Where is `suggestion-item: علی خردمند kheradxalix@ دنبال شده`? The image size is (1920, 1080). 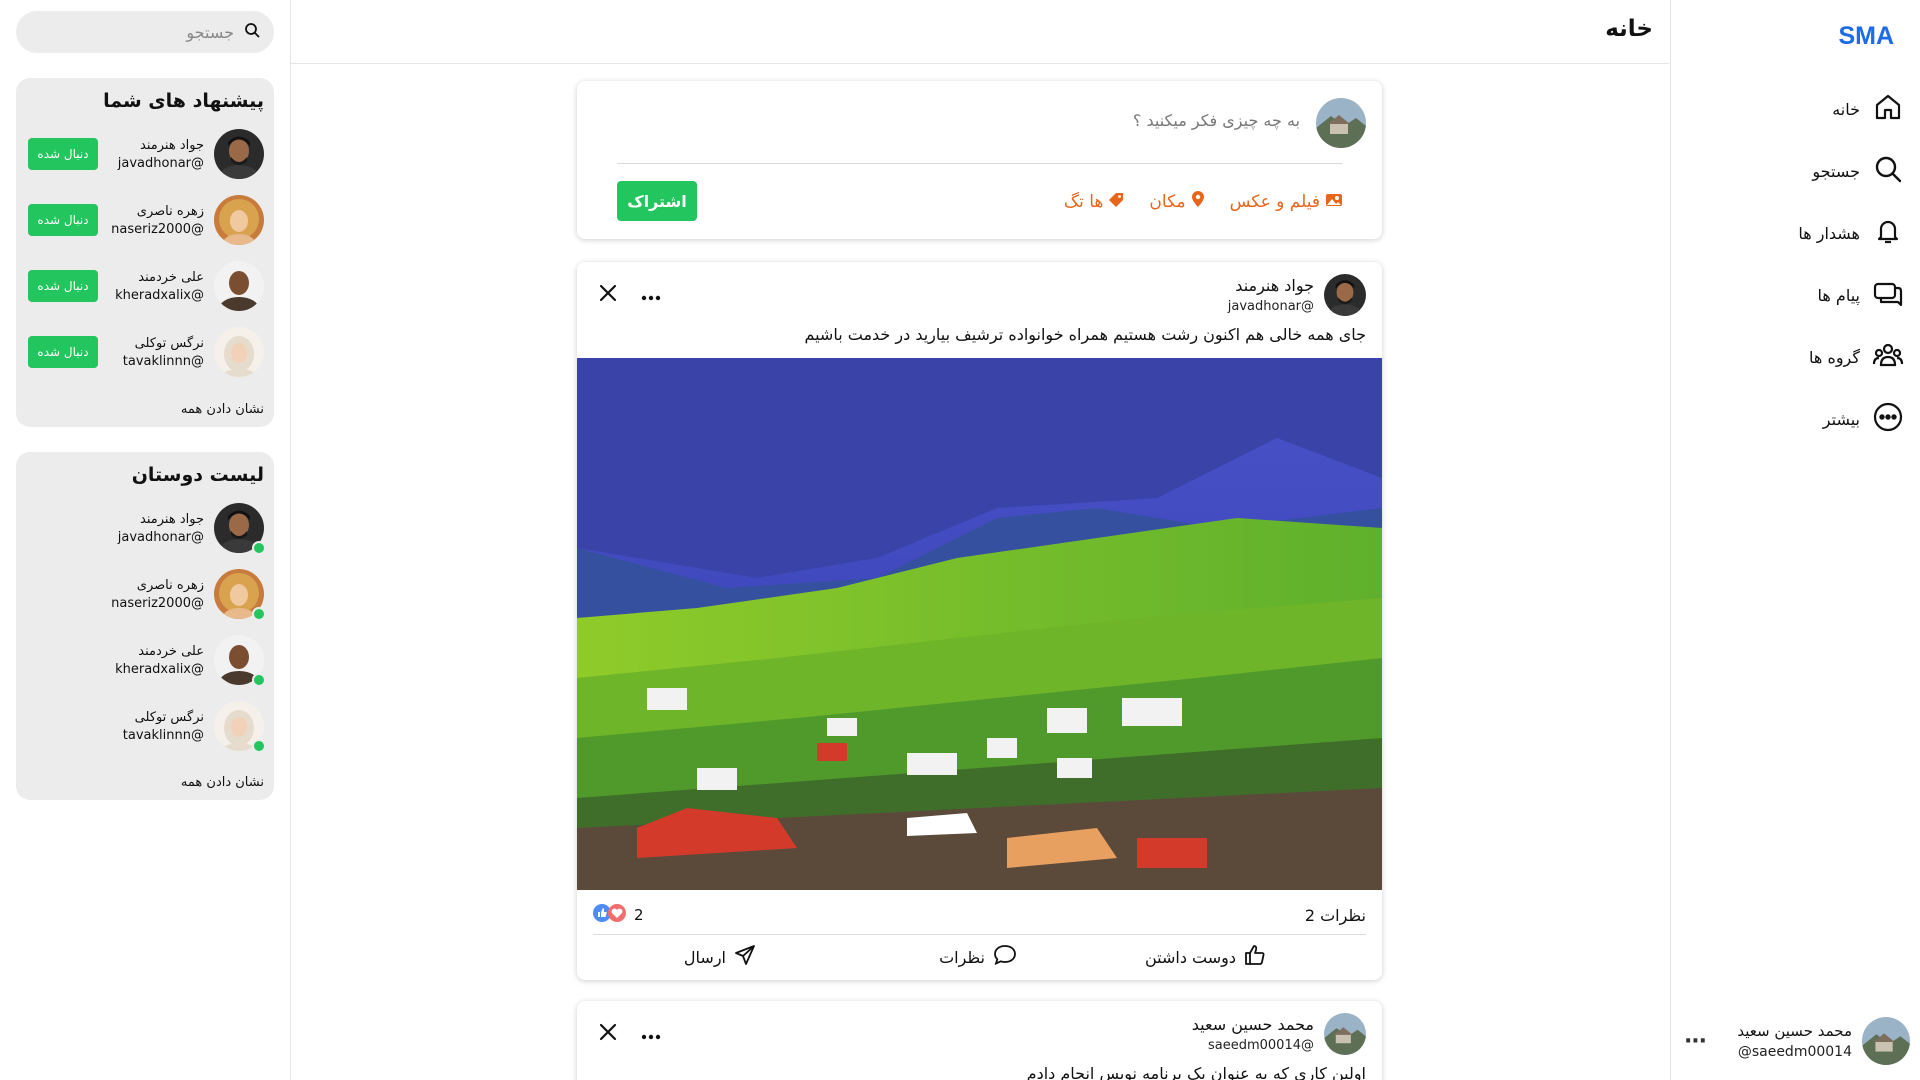 suggestion-item: علی خردمند kheradxalix@ دنبال شده is located at coordinates (146, 290).